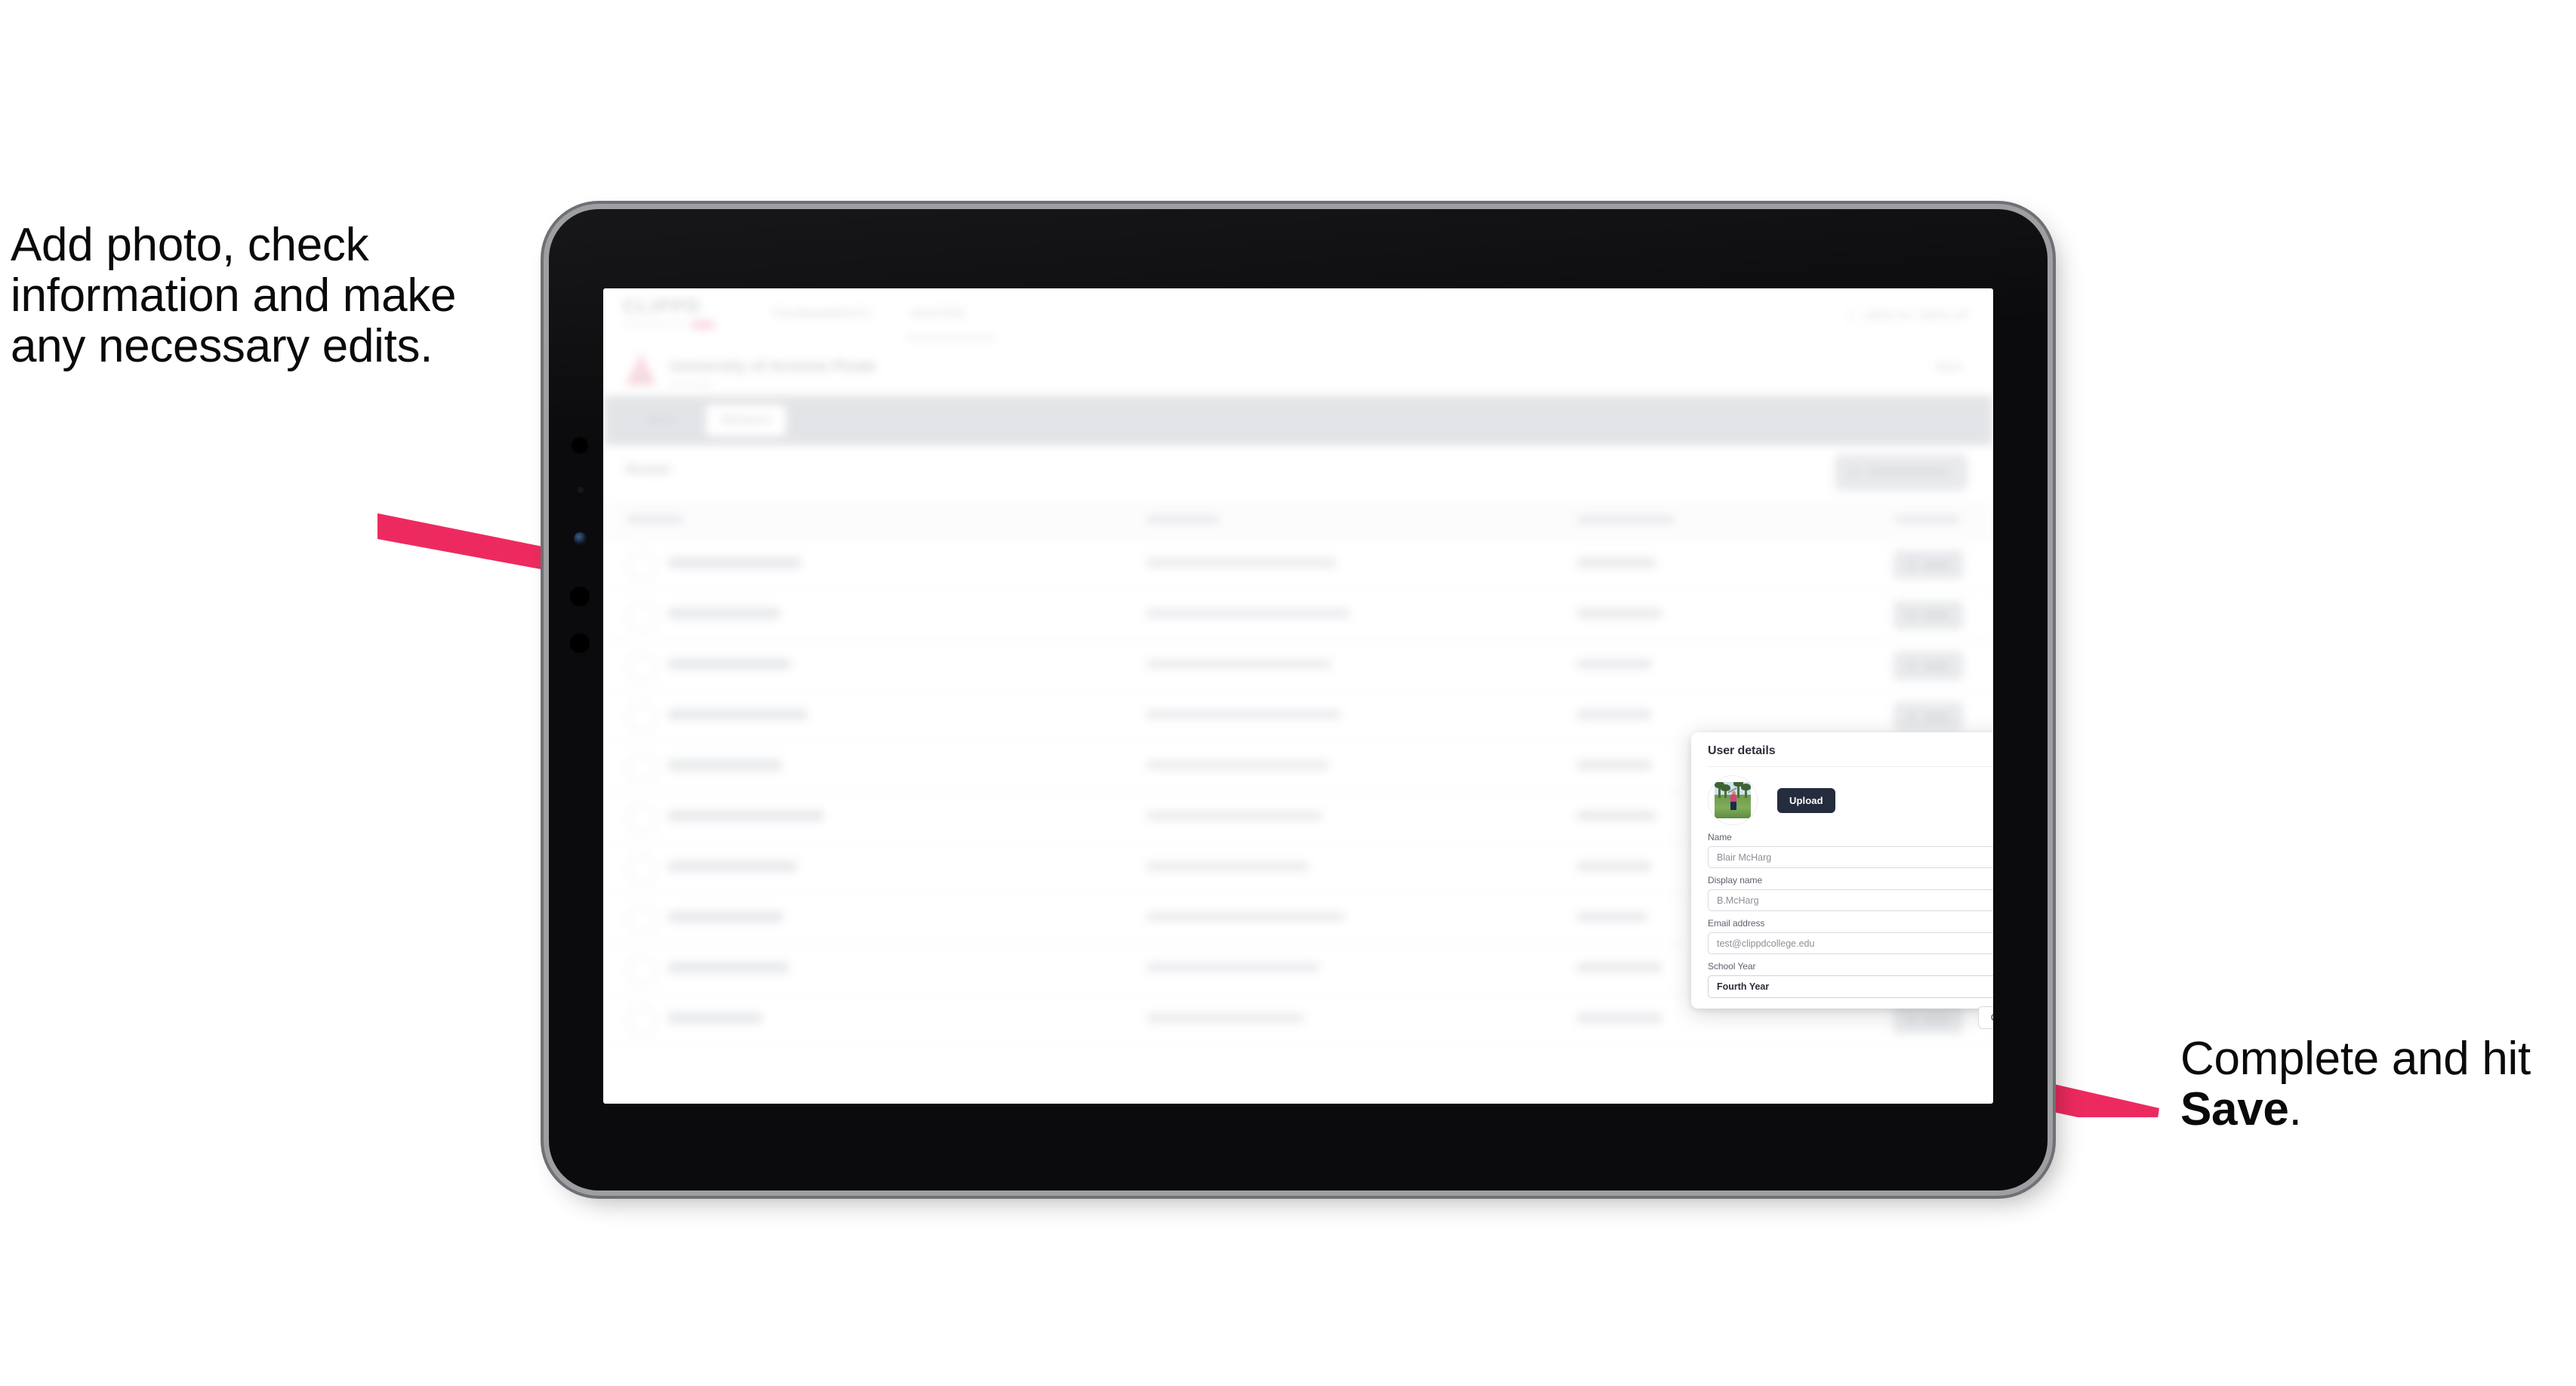 The image size is (2576, 1386). What do you see at coordinates (1735, 880) in the screenshot?
I see `field-label-display-name: Display name` at bounding box center [1735, 880].